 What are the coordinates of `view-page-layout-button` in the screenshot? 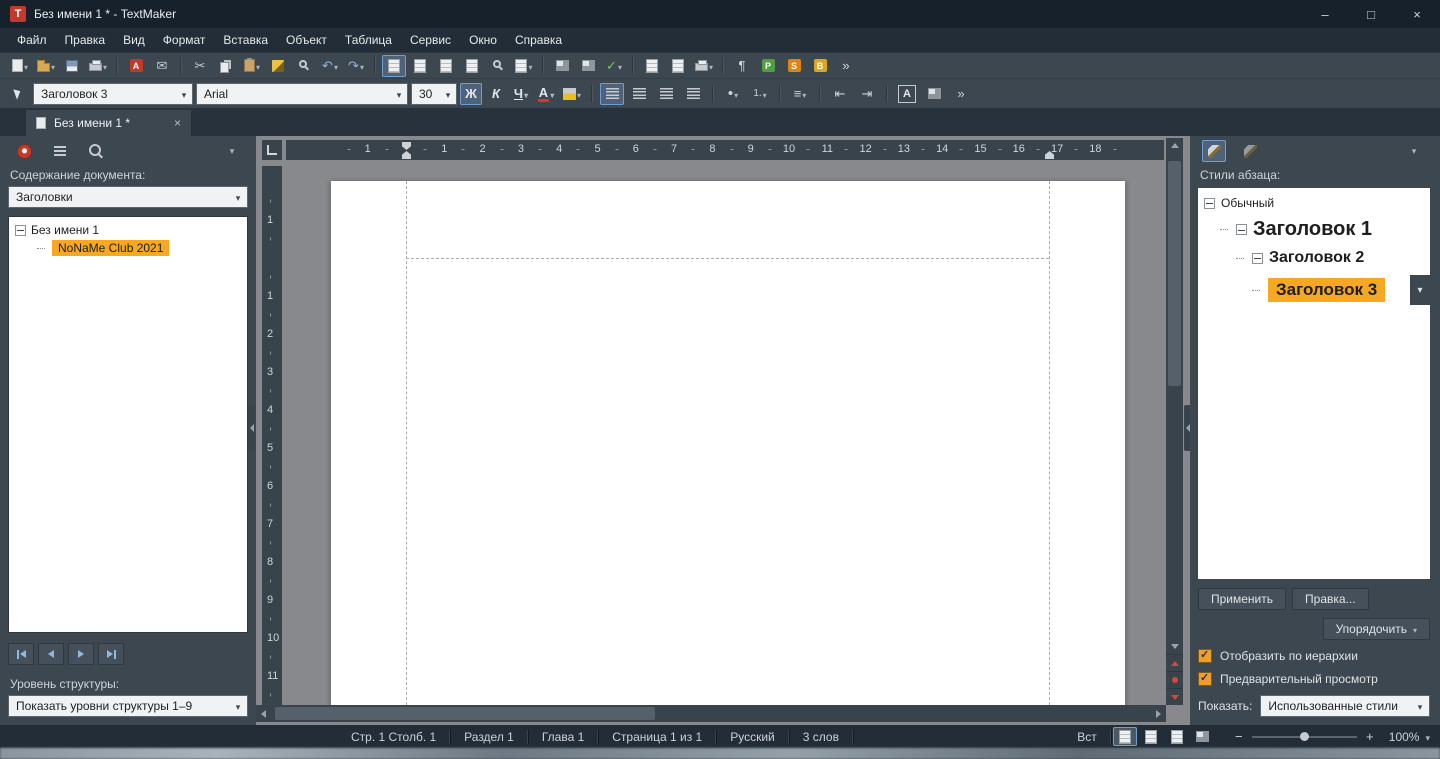 It's located at (1124, 736).